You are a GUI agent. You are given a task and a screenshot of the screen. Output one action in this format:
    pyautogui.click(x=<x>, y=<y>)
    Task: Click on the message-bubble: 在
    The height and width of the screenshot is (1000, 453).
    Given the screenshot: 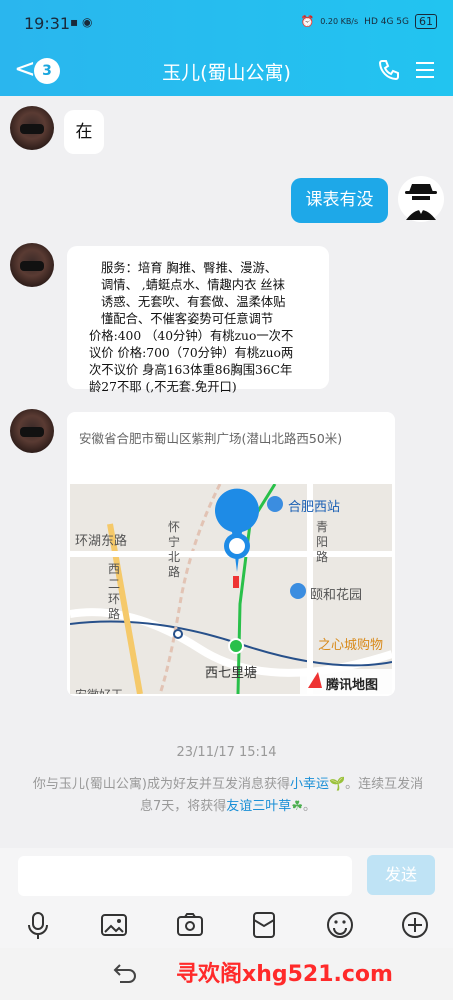 What is the action you would take?
    pyautogui.click(x=84, y=132)
    